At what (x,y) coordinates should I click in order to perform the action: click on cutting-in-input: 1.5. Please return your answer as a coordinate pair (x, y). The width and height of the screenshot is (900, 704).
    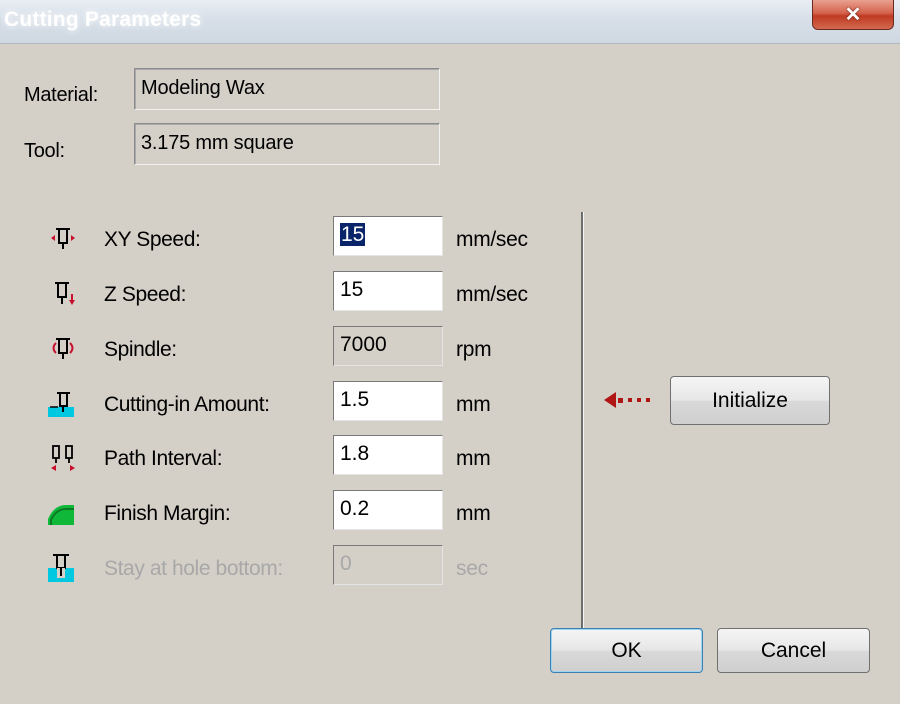
    Looking at the image, I should click on (388, 401).